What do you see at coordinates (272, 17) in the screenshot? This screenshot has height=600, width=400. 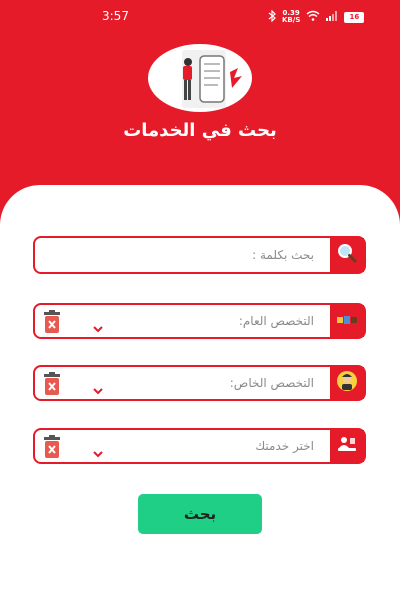 I see `bluetooth-icon` at bounding box center [272, 17].